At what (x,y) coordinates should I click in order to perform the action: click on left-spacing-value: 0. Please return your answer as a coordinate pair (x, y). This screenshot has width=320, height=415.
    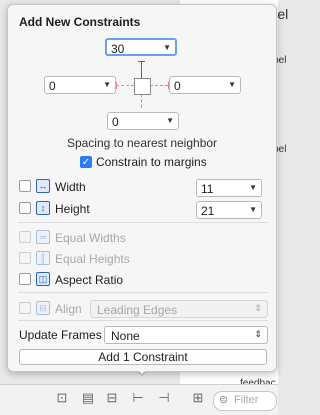
    Looking at the image, I should click on (52, 86).